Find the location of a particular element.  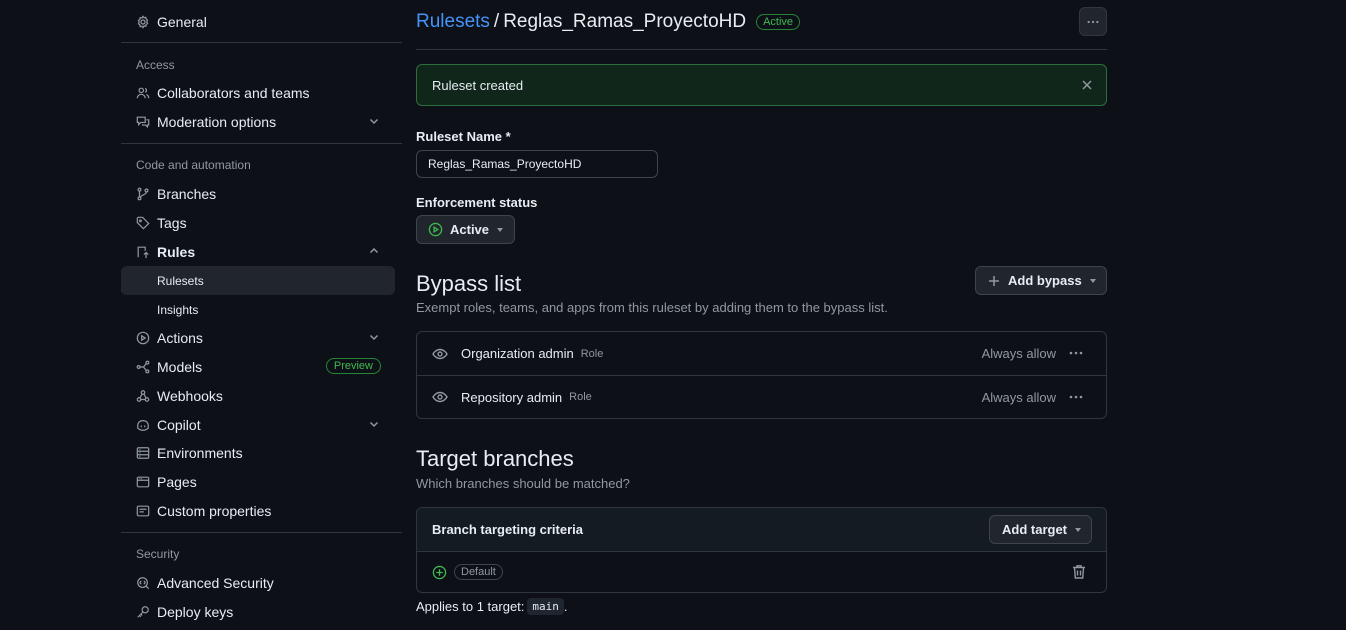

list-item: Organization admin Role Always allow is located at coordinates (761, 353).